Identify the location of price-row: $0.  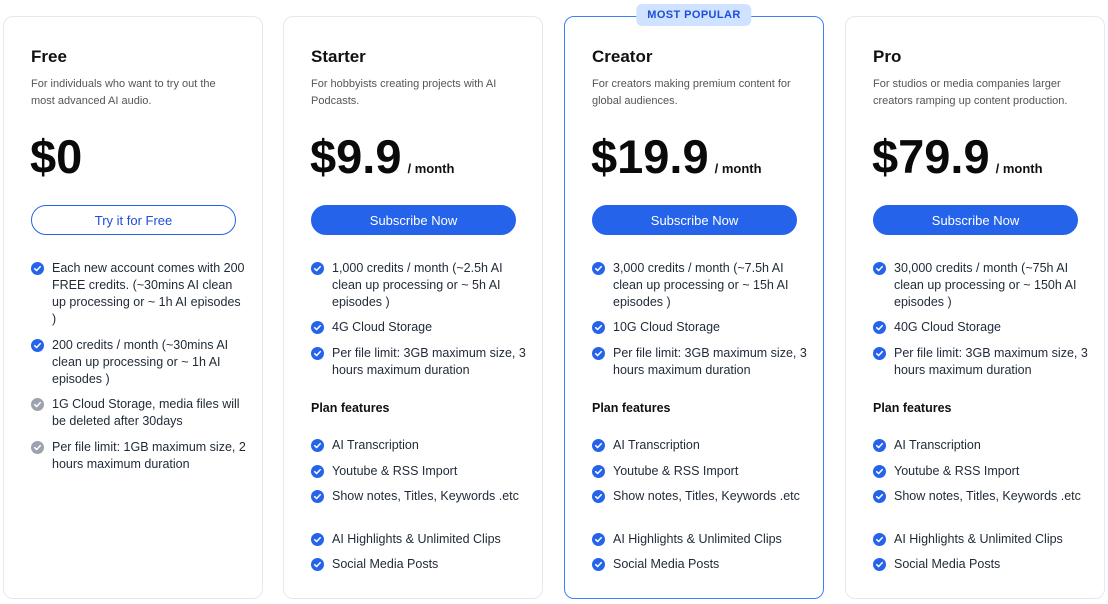
(56, 157).